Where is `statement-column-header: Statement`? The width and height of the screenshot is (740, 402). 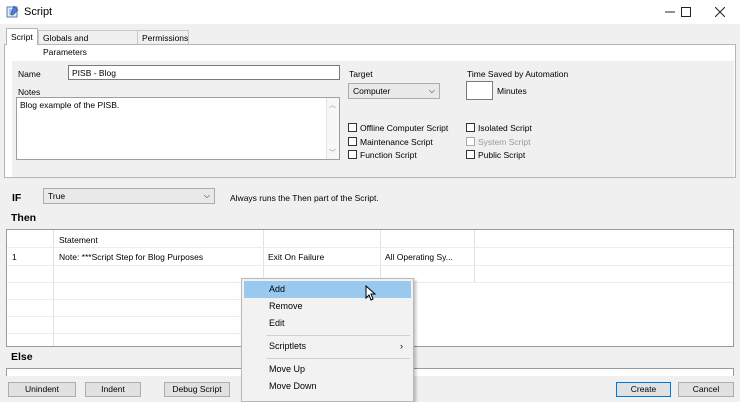 statement-column-header: Statement is located at coordinates (78, 240).